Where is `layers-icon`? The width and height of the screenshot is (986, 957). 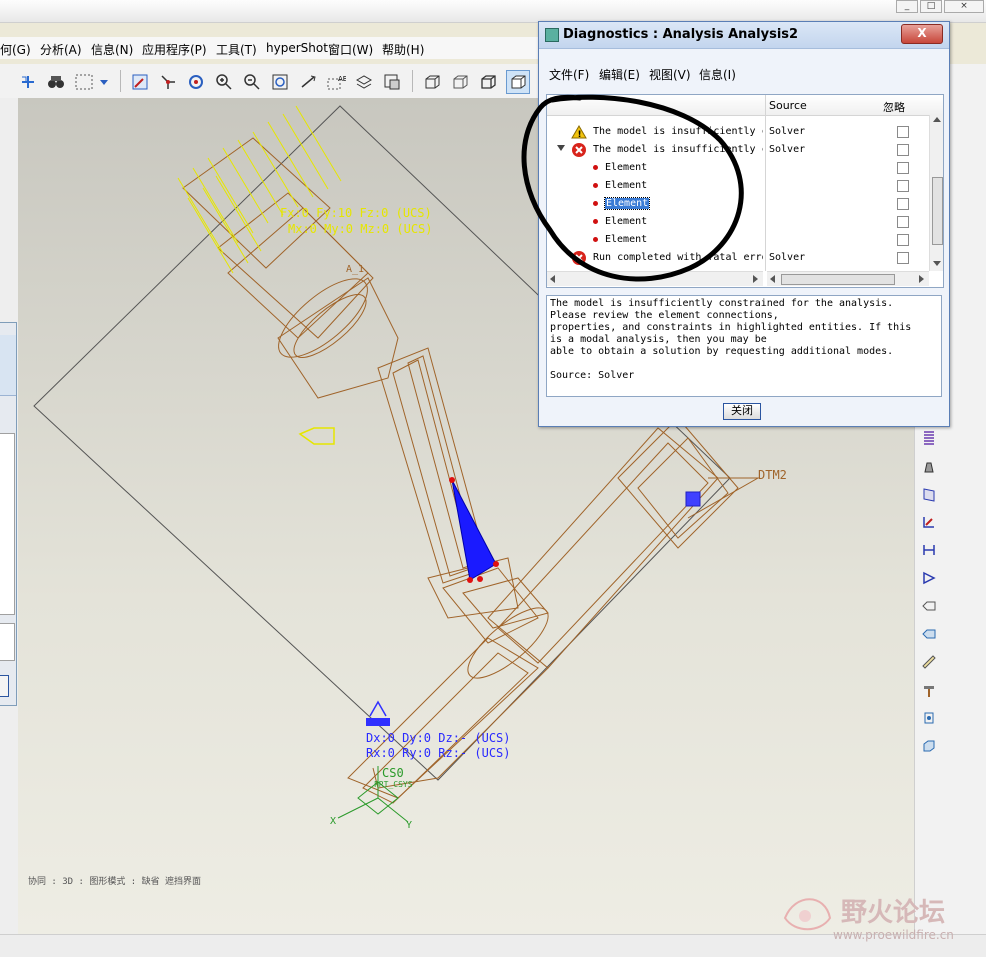 layers-icon is located at coordinates (364, 82).